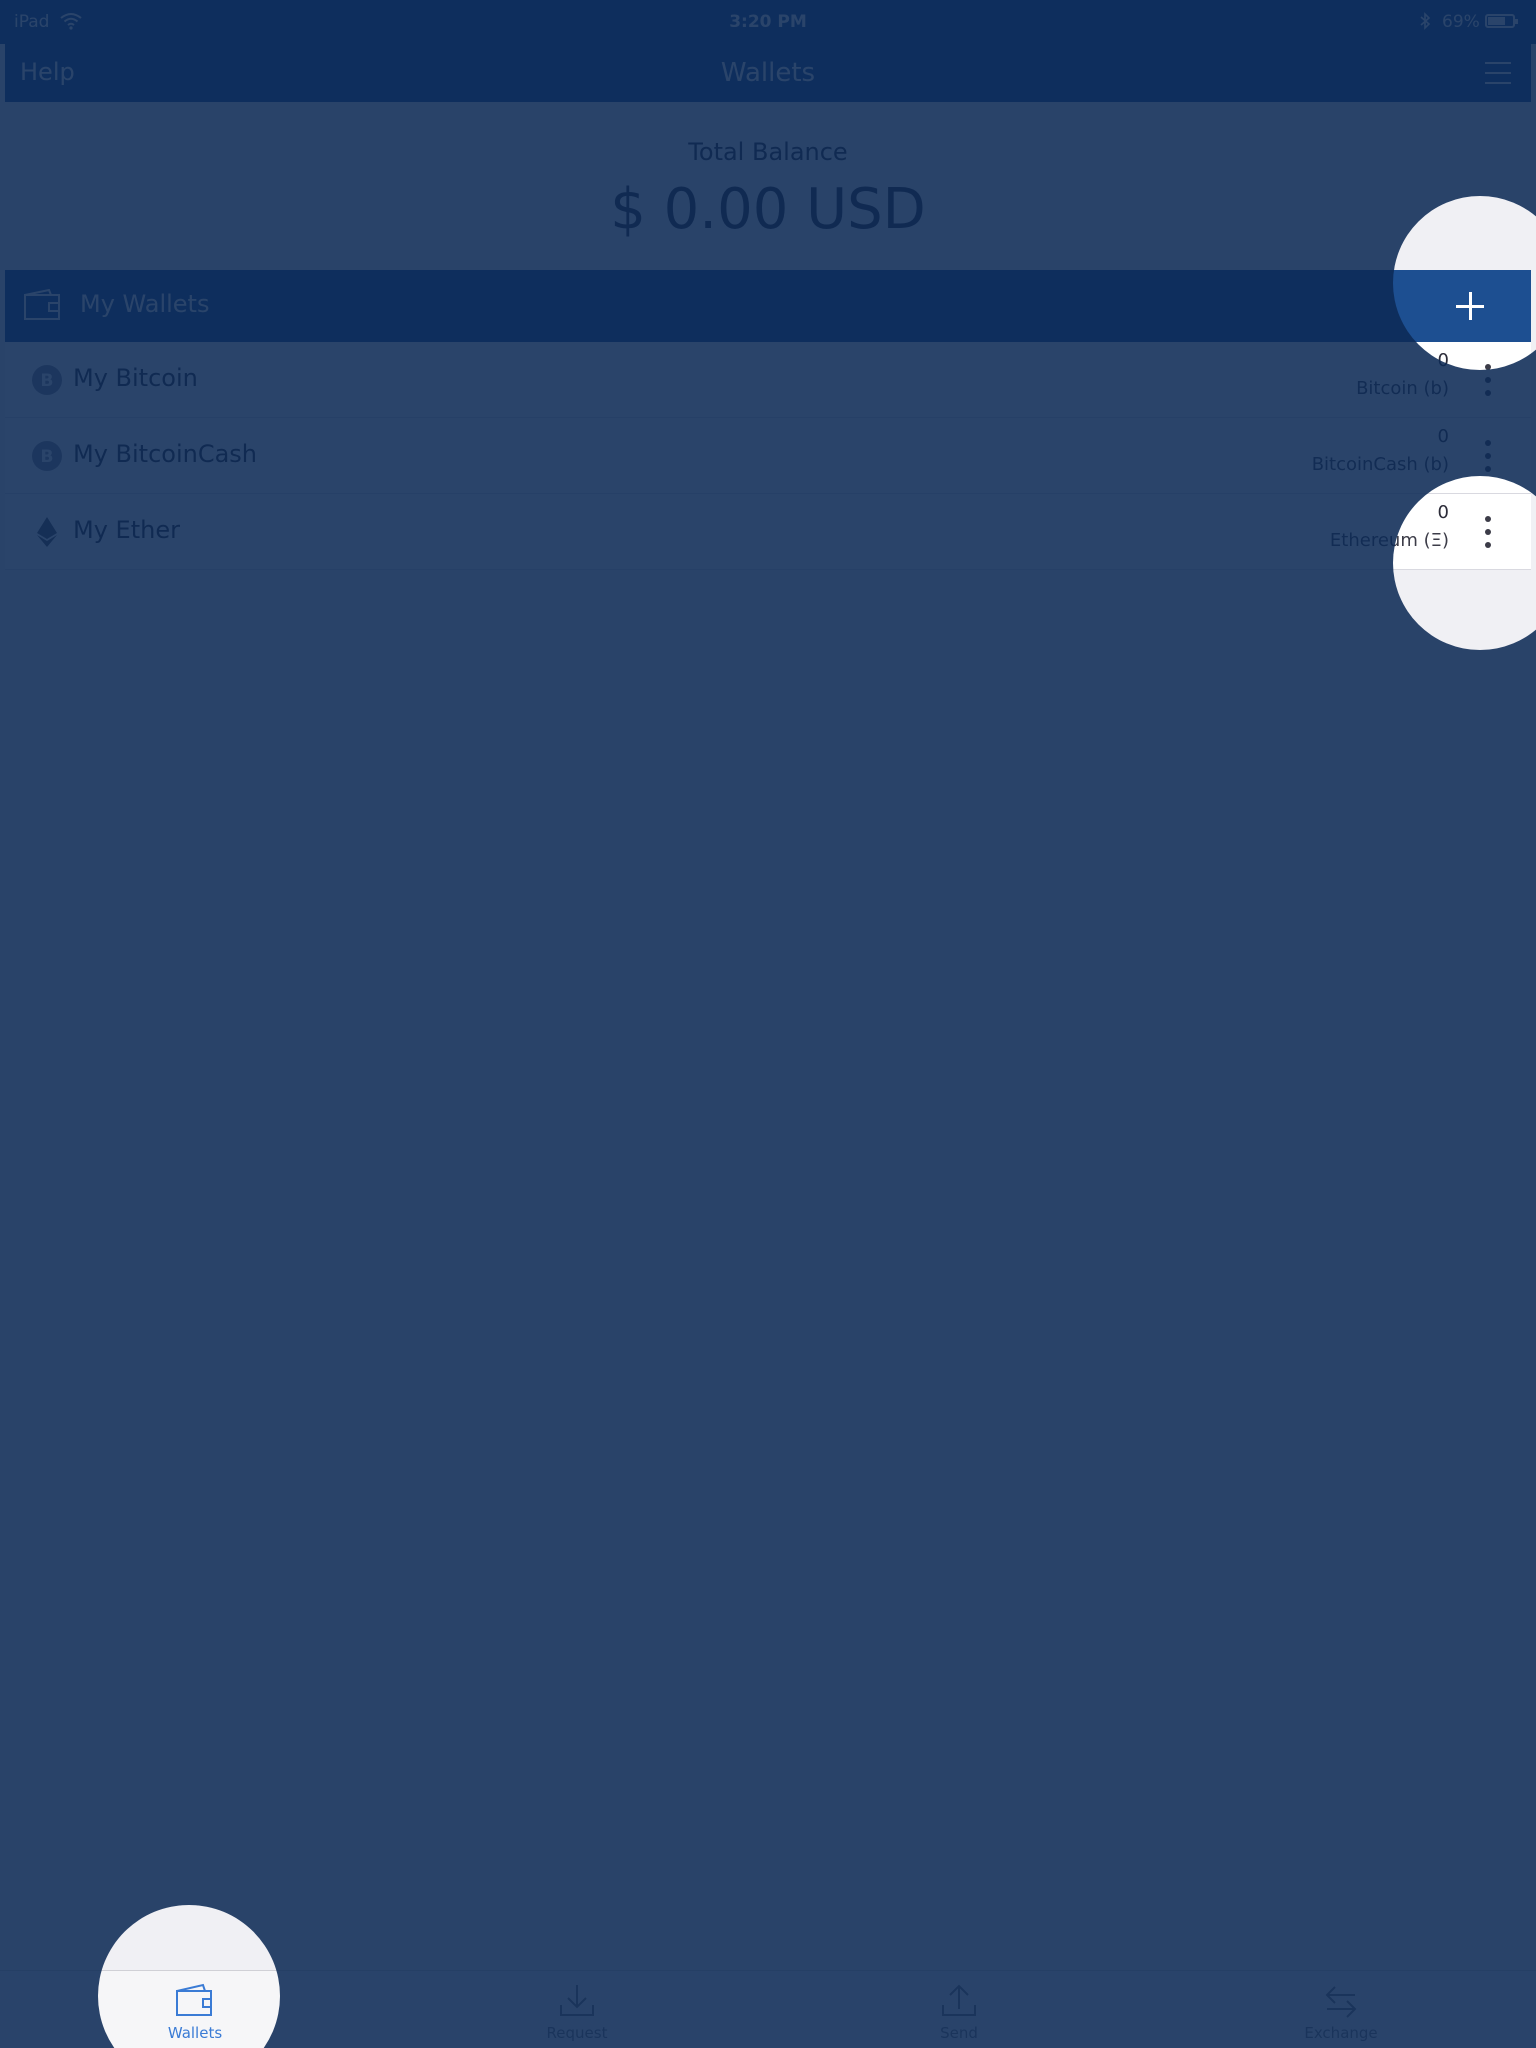 The width and height of the screenshot is (1536, 2048). Describe the element at coordinates (768, 456) in the screenshot. I see `wallet-row-bitcoincash: B My BitcoinCash 0 BitcoinCash (b)` at that location.